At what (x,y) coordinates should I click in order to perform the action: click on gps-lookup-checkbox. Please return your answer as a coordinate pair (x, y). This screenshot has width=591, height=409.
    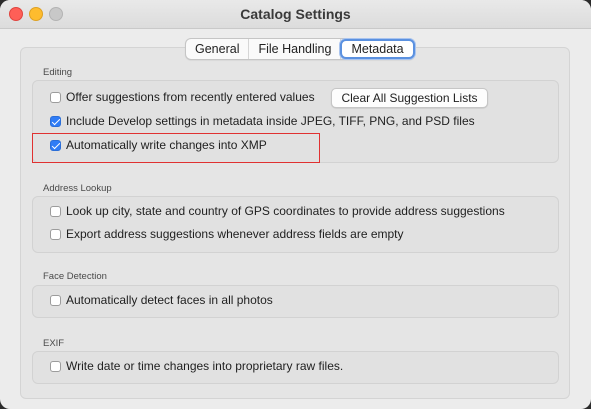
    Looking at the image, I should click on (55, 211).